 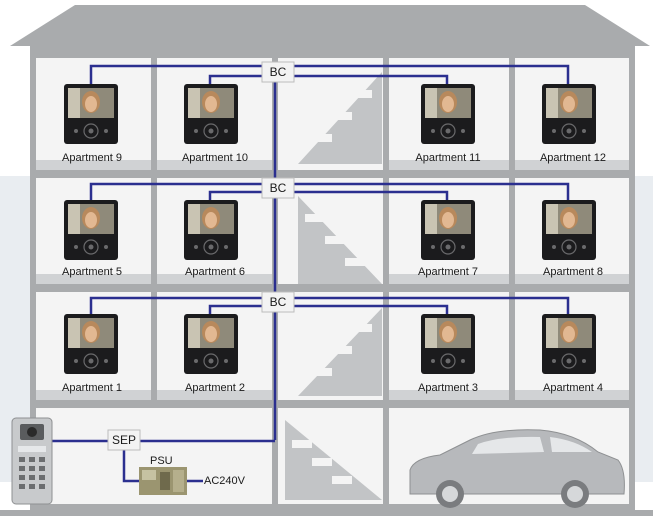 What do you see at coordinates (448, 388) in the screenshot?
I see `apartment-label: Apartment 3` at bounding box center [448, 388].